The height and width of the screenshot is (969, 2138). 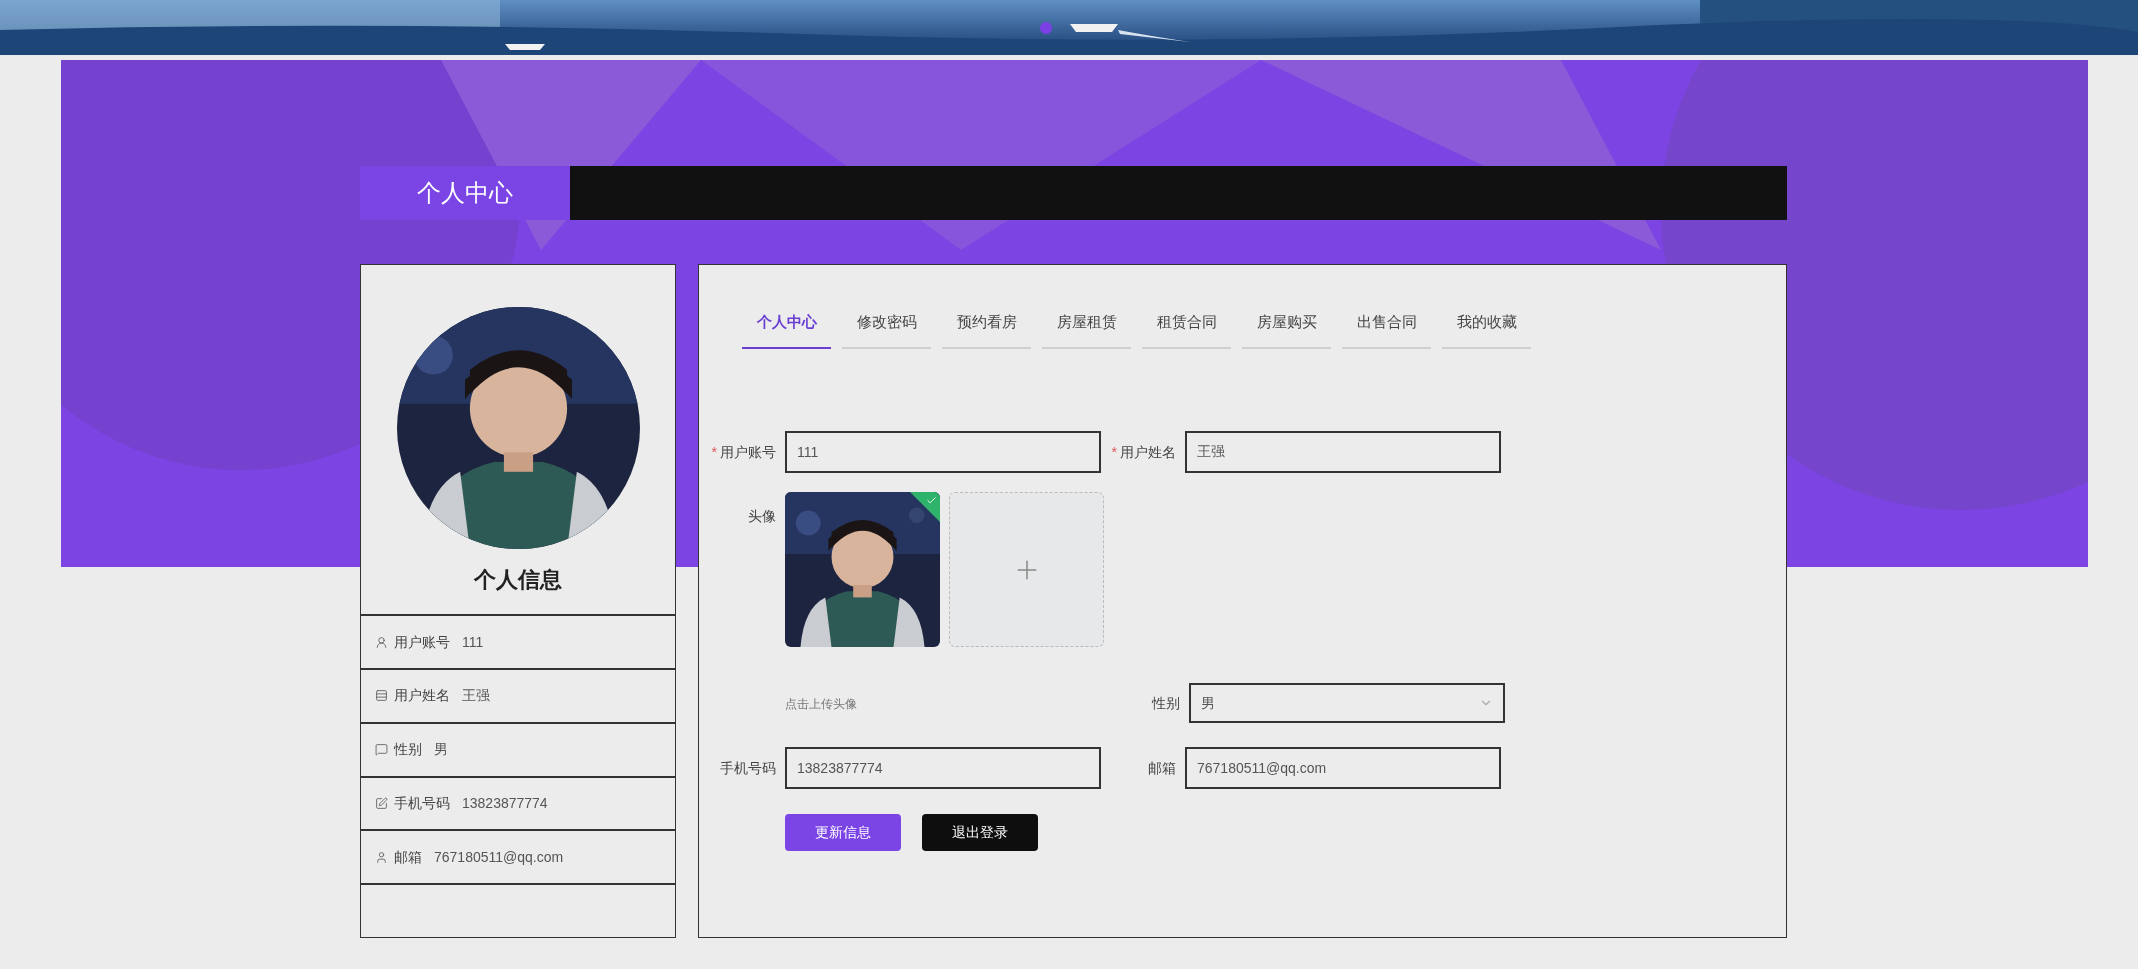 I want to click on tab: 出售合同, so click(x=1386, y=323).